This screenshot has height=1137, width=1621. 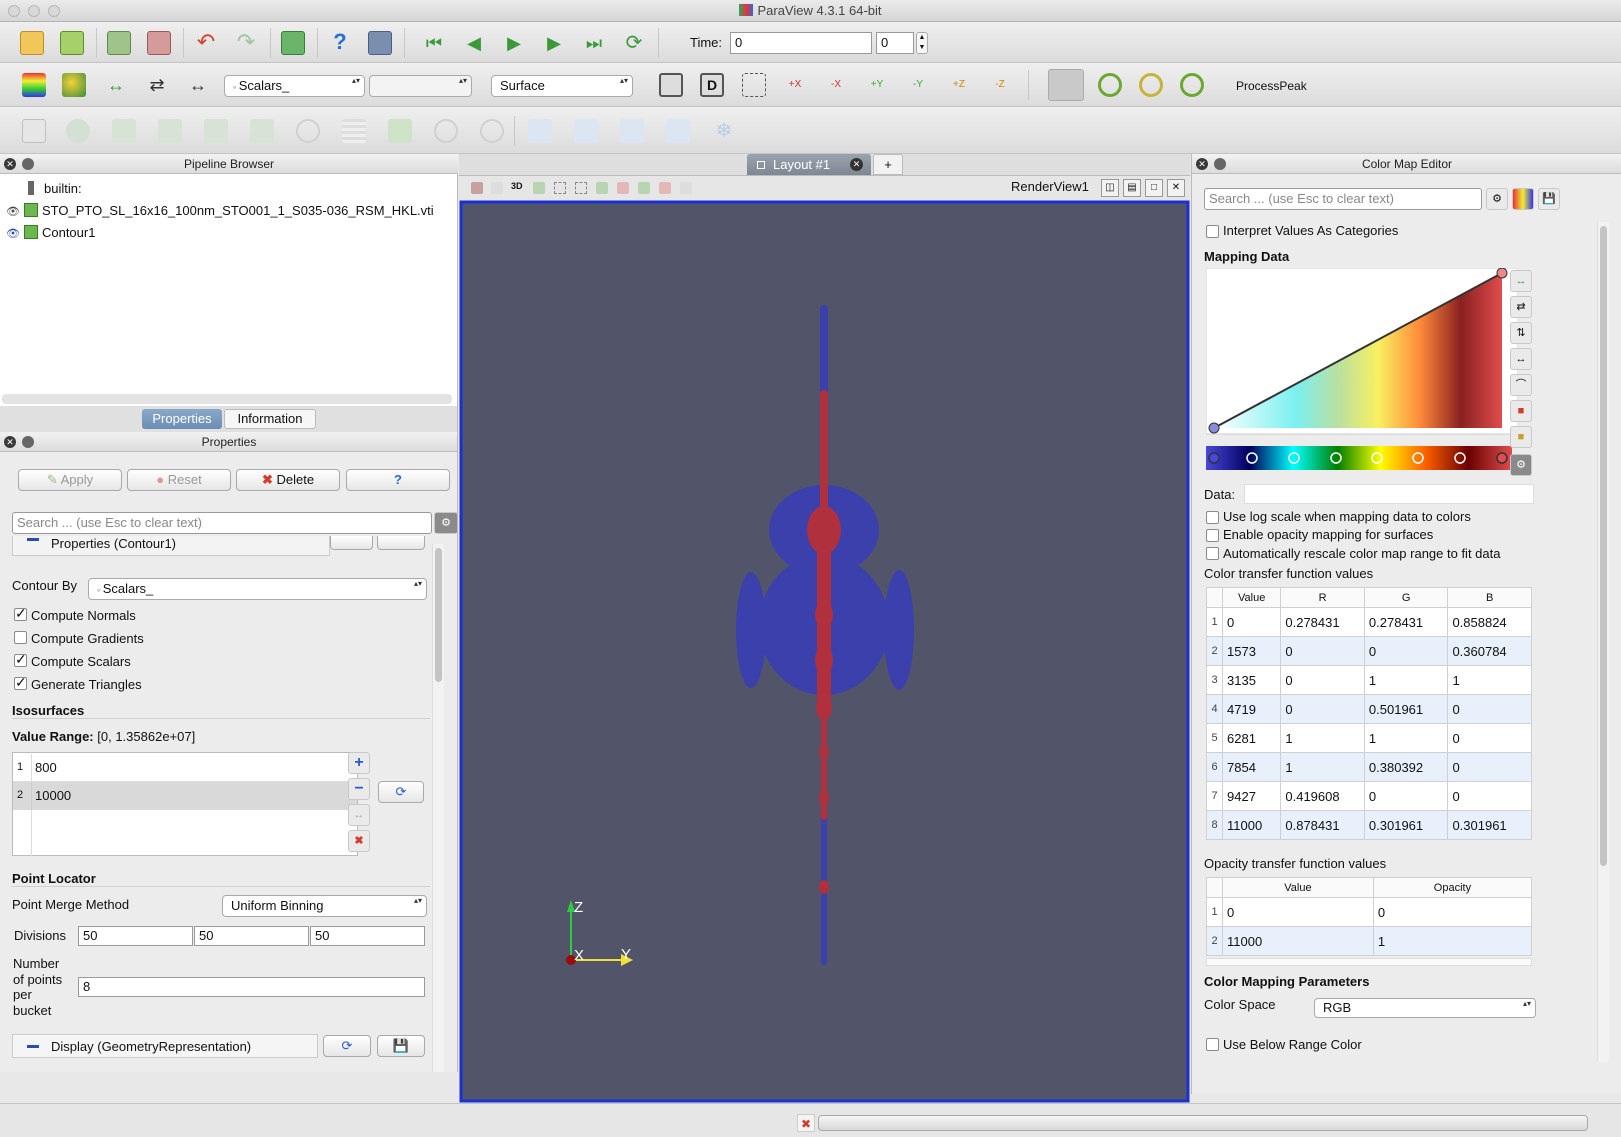 What do you see at coordinates (1212, 535) in the screenshot?
I see `opacity-mapping-checkbox` at bounding box center [1212, 535].